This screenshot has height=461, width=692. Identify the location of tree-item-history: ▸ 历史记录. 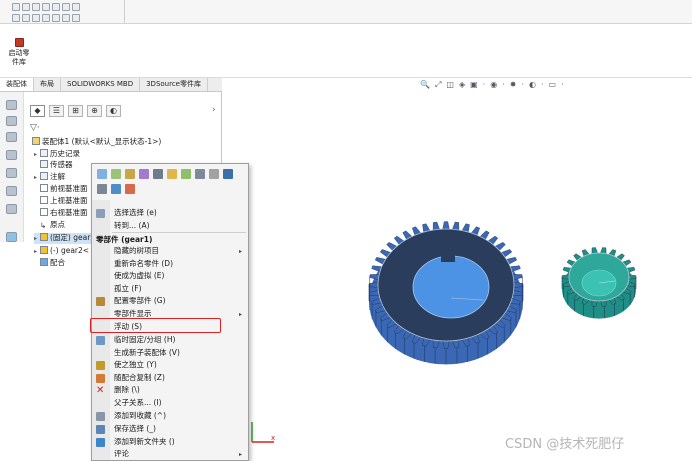
(57, 154).